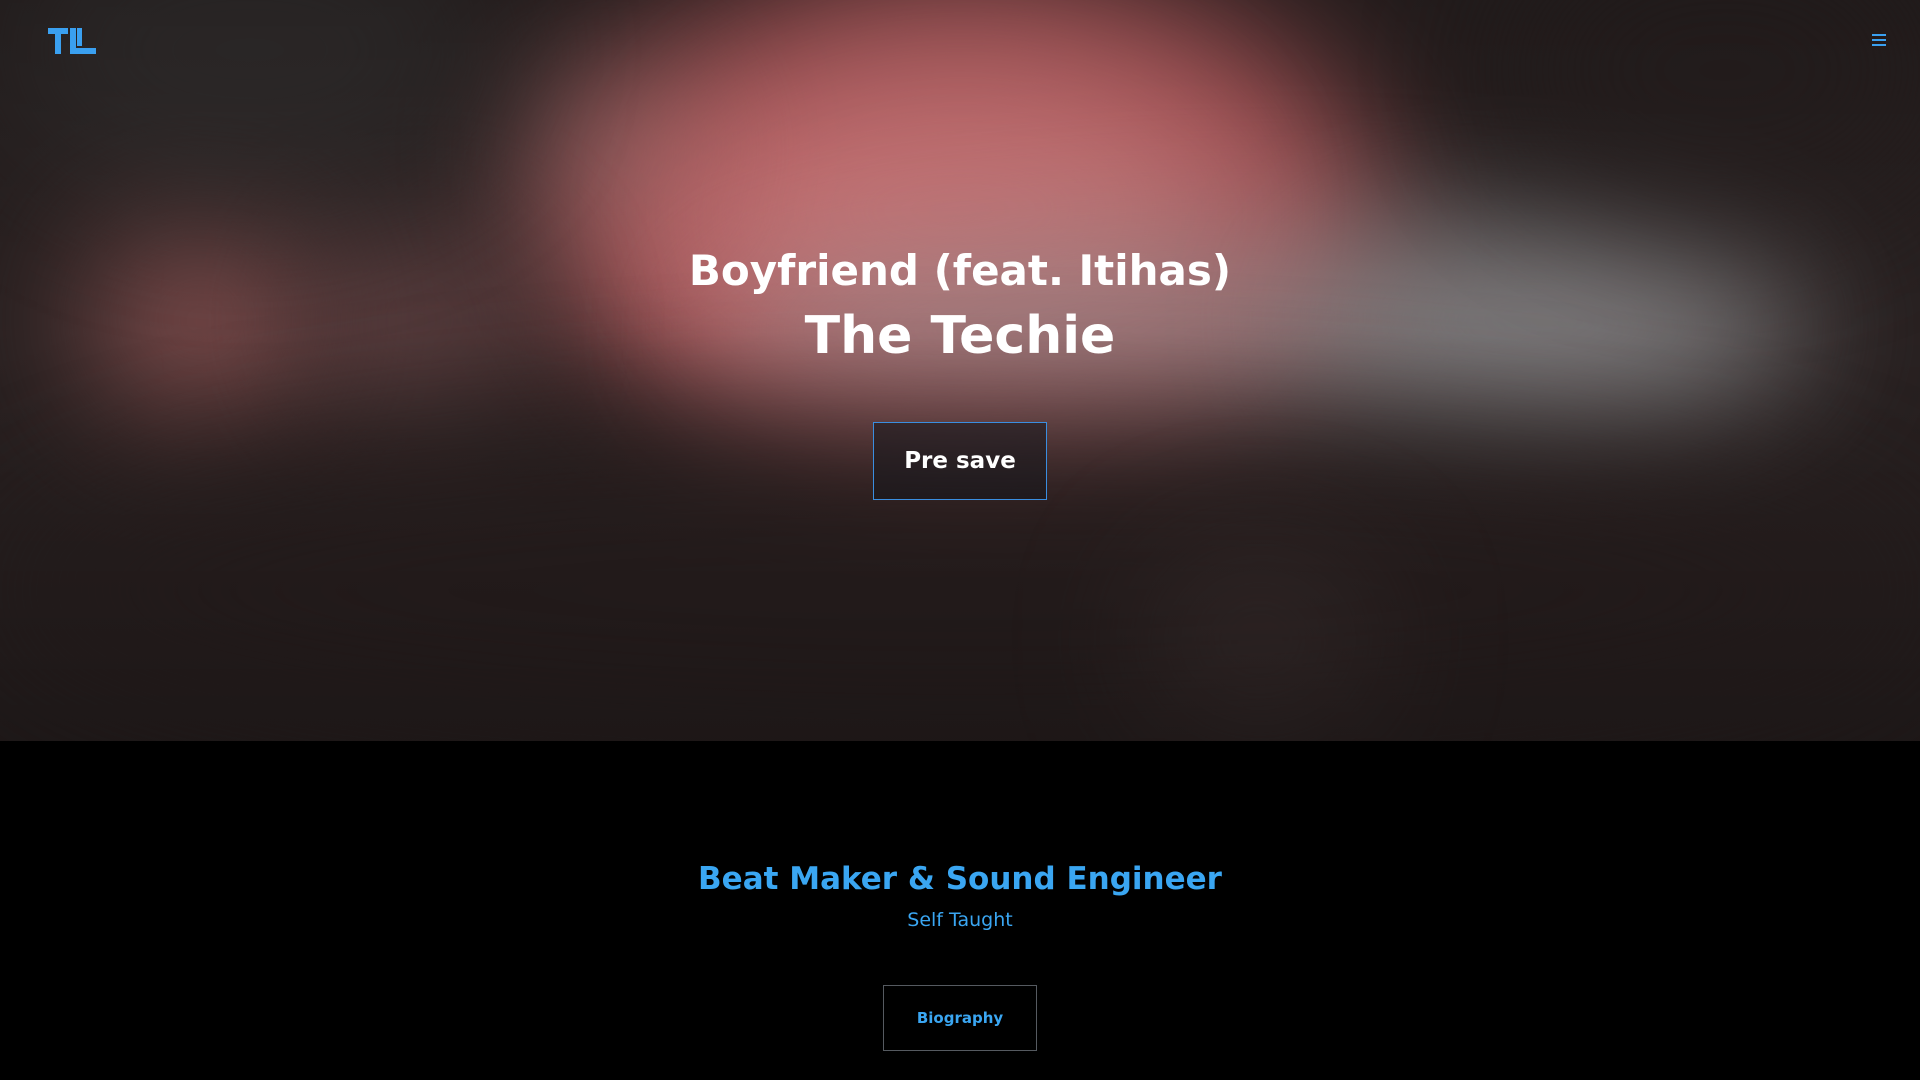 The width and height of the screenshot is (1920, 1080). I want to click on role-subtitle: Self Taught, so click(960, 920).